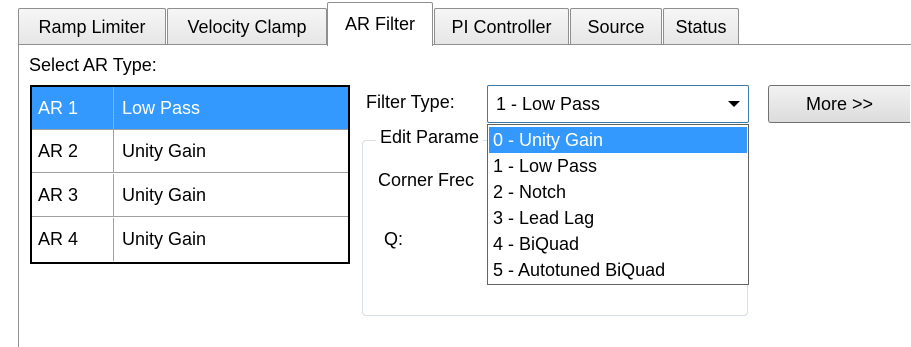 The height and width of the screenshot is (347, 911). I want to click on tab-page-border-left, so click(18, 195).